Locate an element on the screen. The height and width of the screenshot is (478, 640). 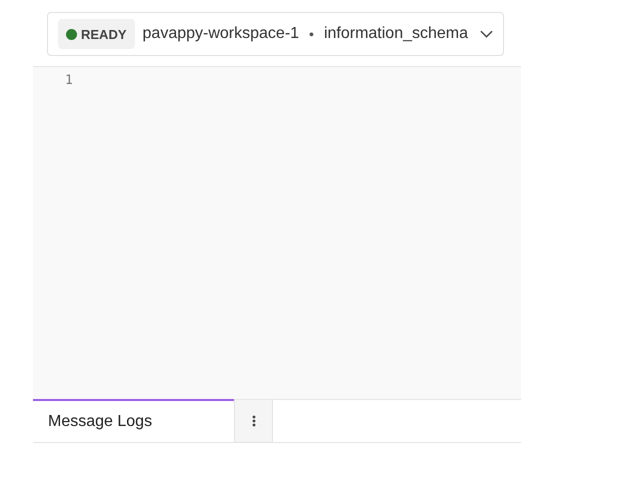
status-badge: READY is located at coordinates (96, 34).